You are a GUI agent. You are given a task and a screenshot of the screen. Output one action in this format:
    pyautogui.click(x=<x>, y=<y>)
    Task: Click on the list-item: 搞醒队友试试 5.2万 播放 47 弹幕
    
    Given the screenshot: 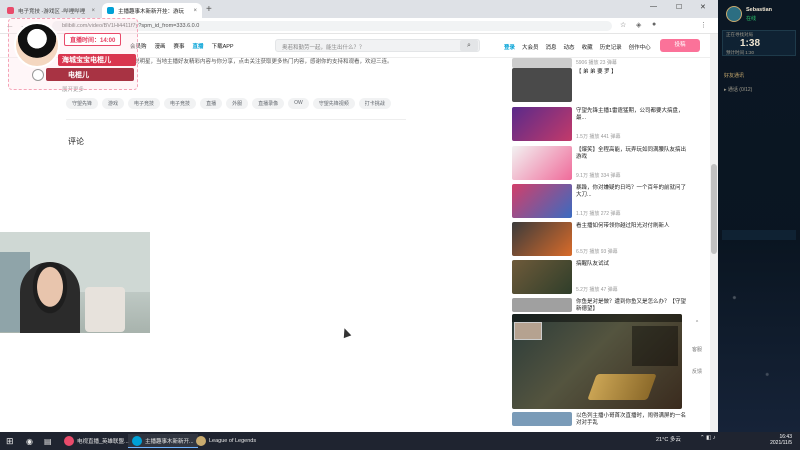 What is the action you would take?
    pyautogui.click(x=602, y=278)
    